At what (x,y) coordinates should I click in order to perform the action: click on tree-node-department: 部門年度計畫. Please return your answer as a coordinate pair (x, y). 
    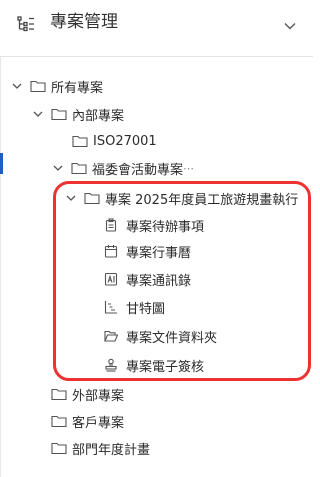
    Looking at the image, I should click on (100, 448).